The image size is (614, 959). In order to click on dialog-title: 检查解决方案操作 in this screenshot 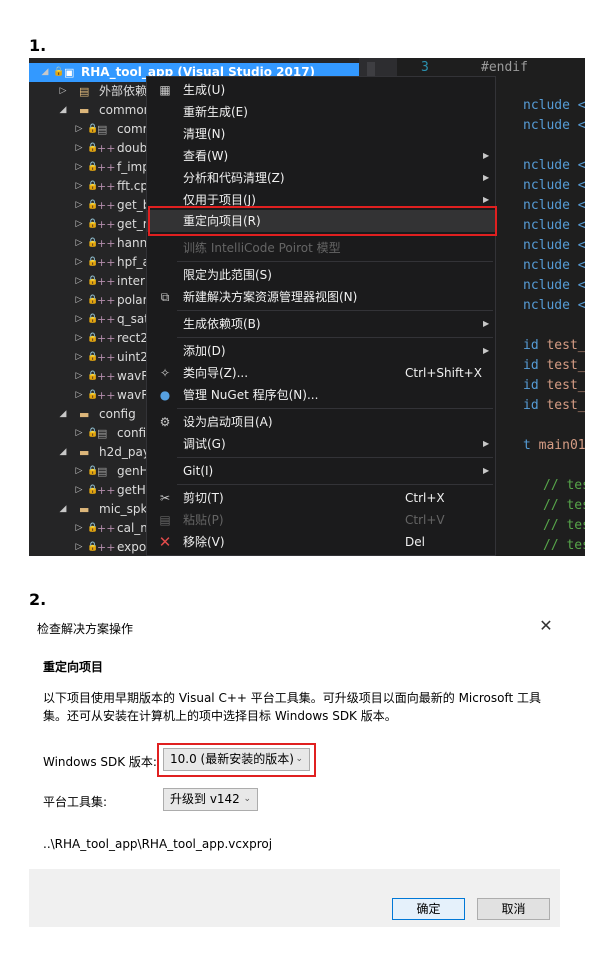, I will do `click(85, 629)`.